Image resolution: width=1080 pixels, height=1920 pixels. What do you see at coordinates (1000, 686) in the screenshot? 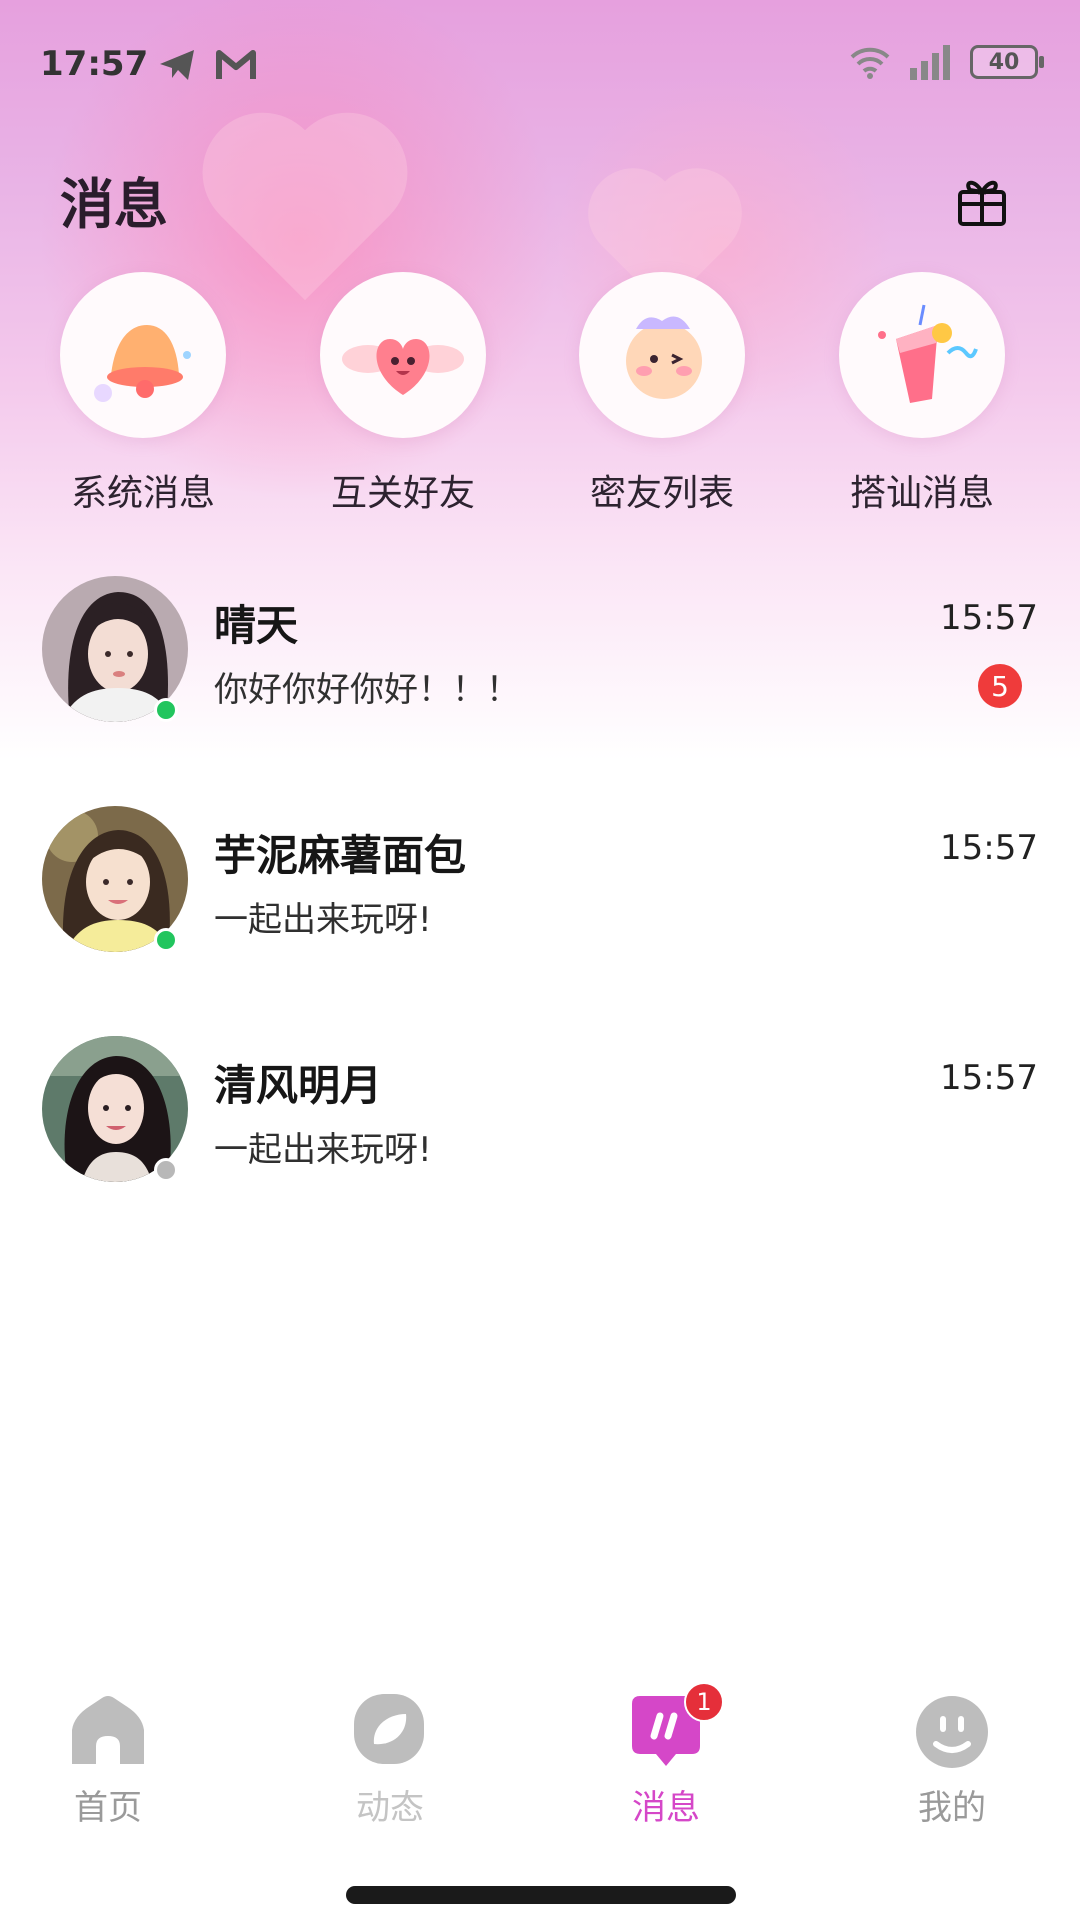
I see `unread-count-badge: 5` at bounding box center [1000, 686].